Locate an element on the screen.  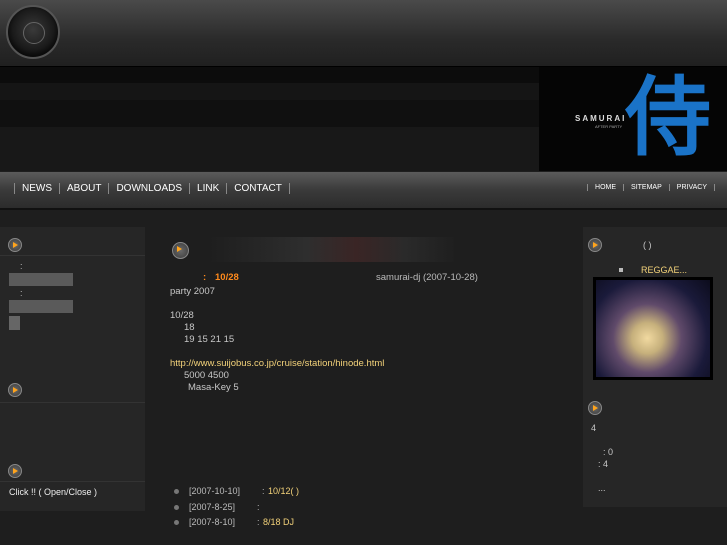
nav-contact: CONTACT is located at coordinates (258, 188).